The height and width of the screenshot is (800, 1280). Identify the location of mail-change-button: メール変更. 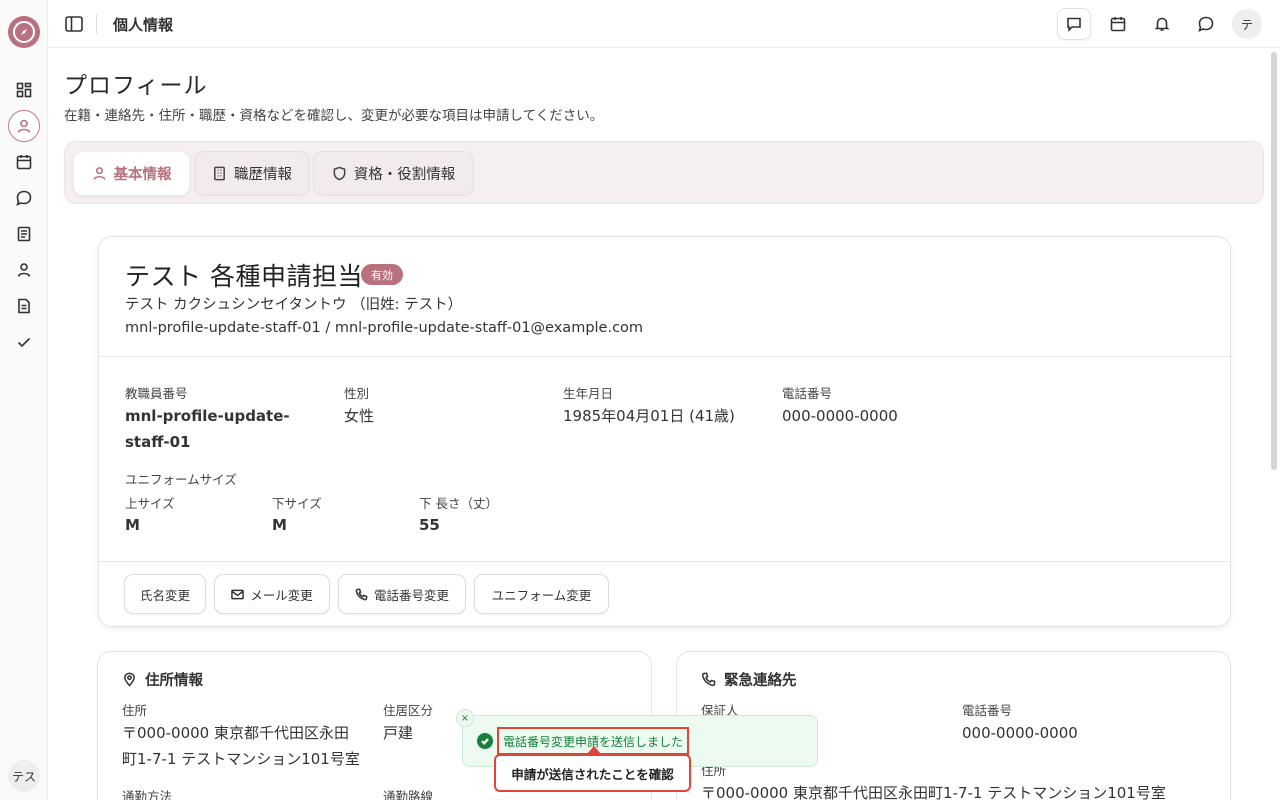
(272, 594).